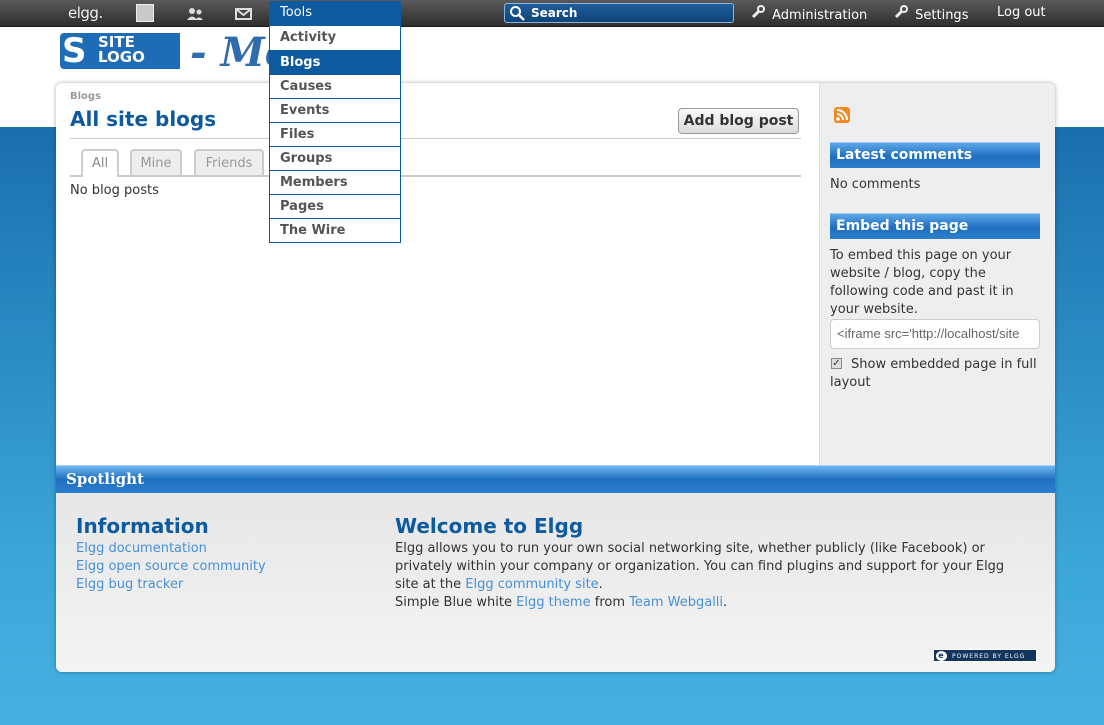 This screenshot has width=1104, height=725. What do you see at coordinates (335, 182) in the screenshot?
I see `tools-item-members: Members` at bounding box center [335, 182].